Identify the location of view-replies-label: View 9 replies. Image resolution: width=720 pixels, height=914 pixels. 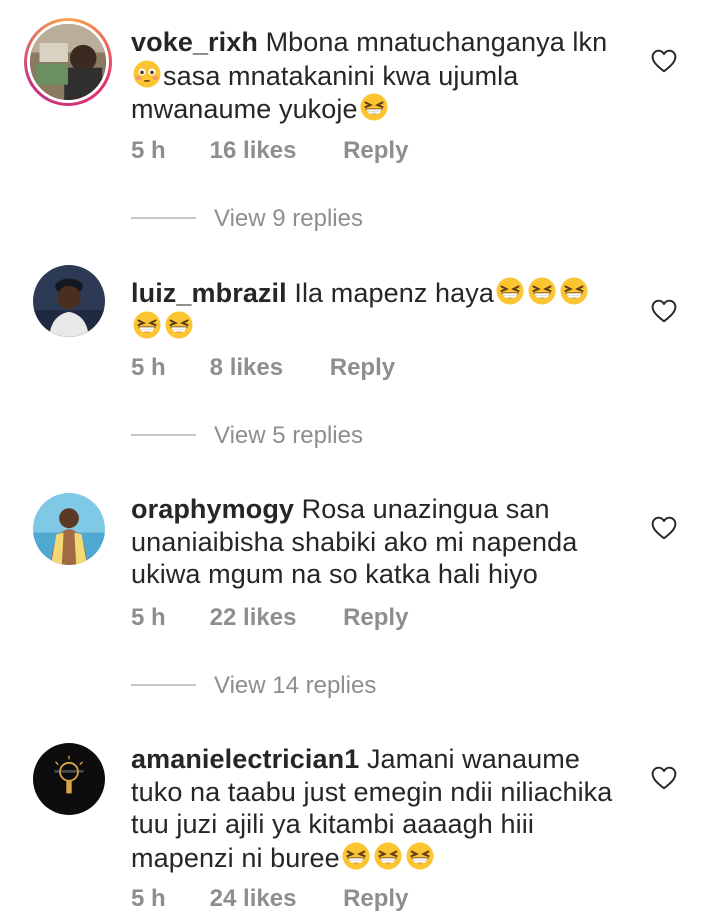
(288, 218).